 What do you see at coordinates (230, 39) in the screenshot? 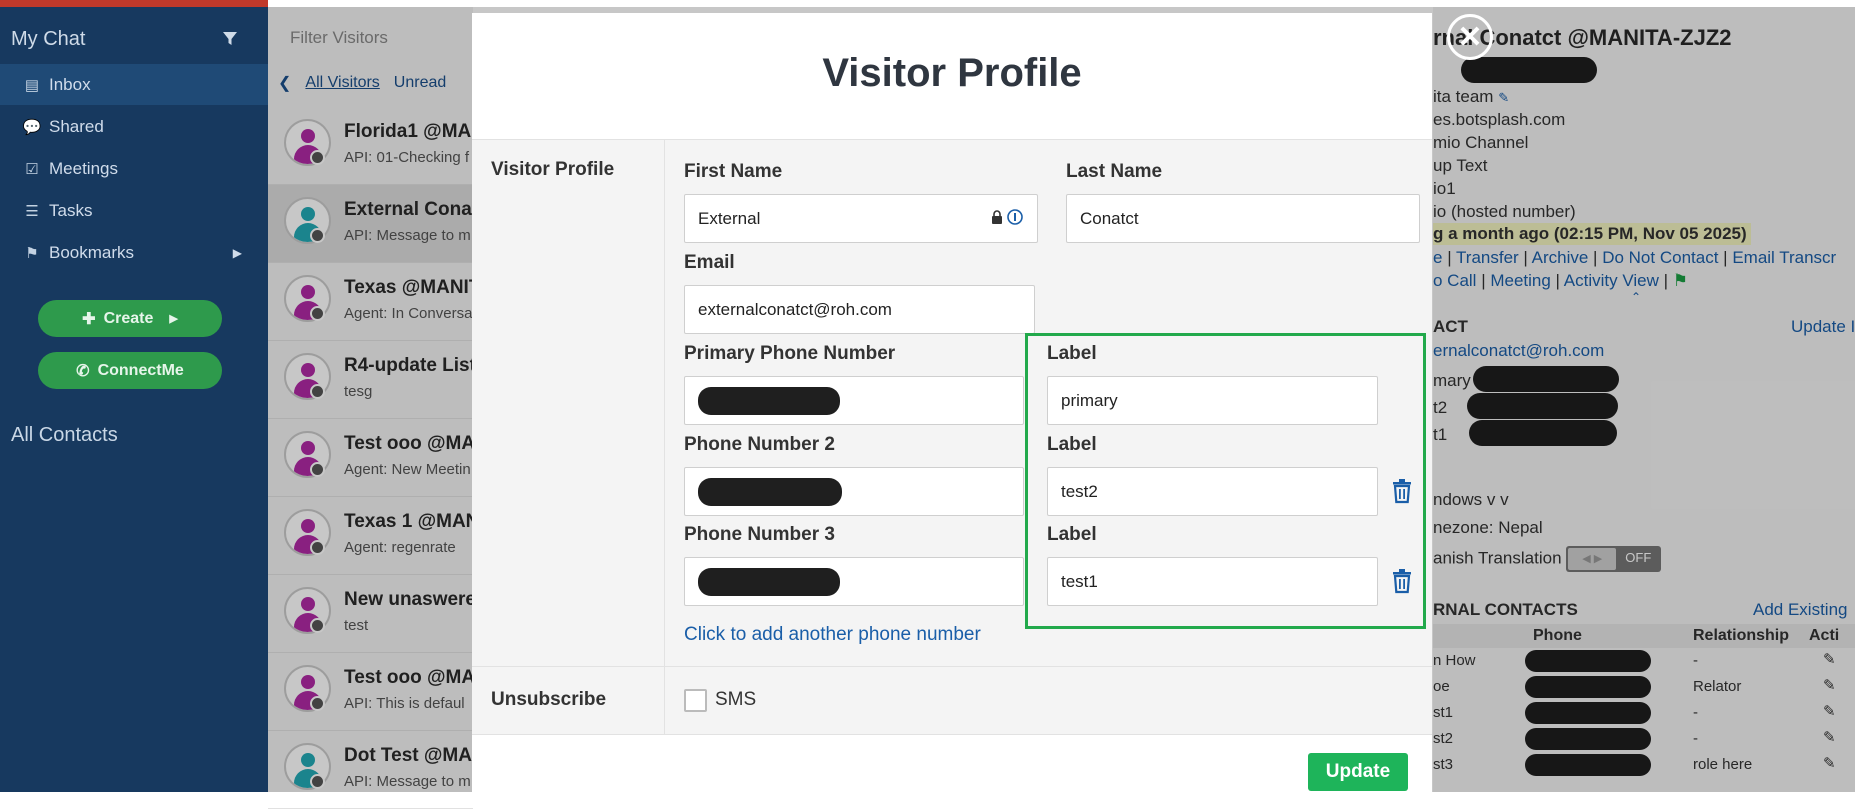
I see `filter-icon` at bounding box center [230, 39].